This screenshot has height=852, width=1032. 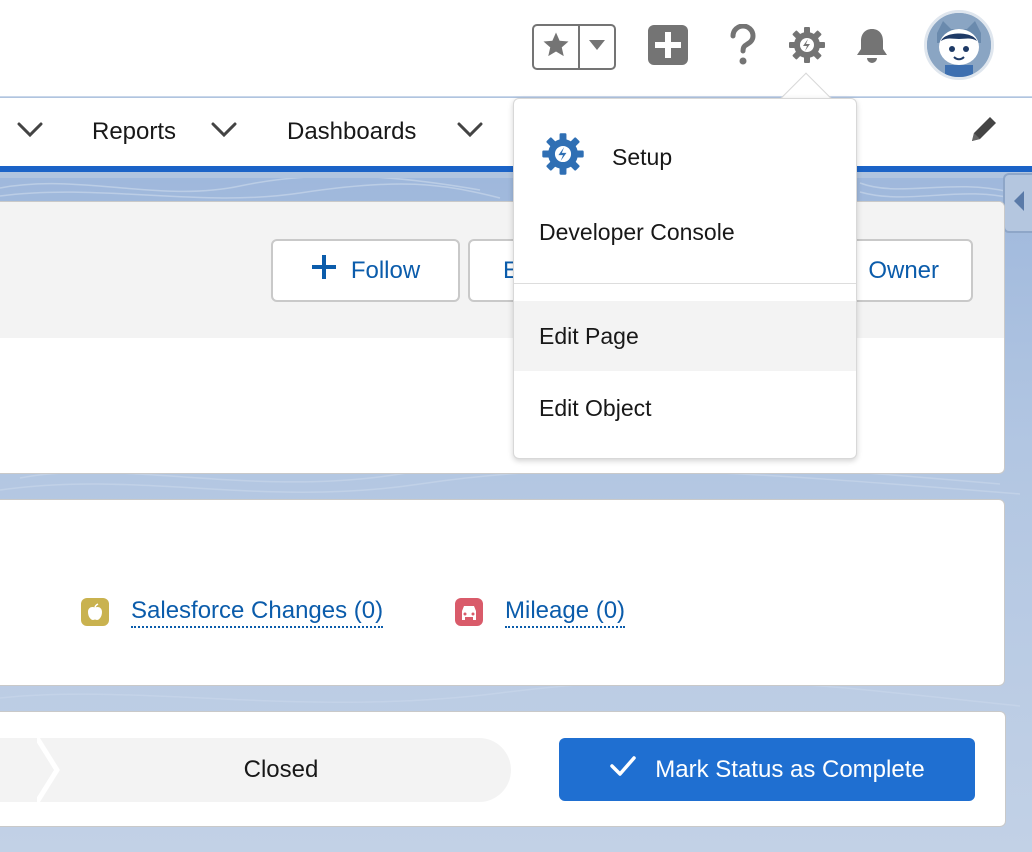 I want to click on favorites-dropdown-button, so click(x=597, y=47).